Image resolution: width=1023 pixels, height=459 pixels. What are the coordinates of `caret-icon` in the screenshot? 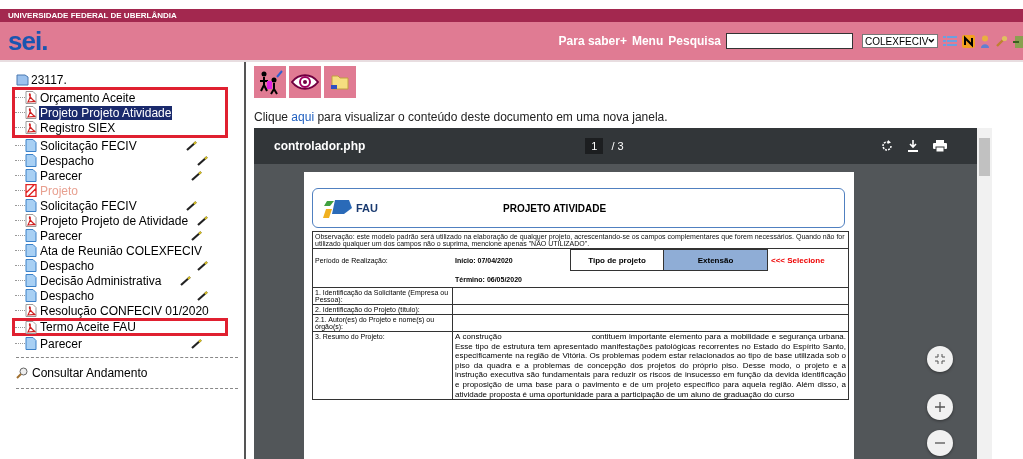 It's located at (931, 41).